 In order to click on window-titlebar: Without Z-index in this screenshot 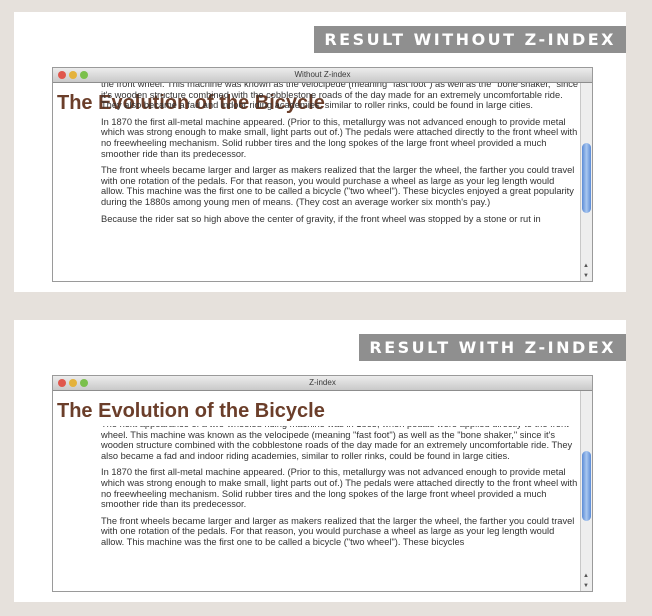, I will do `click(322, 75)`.